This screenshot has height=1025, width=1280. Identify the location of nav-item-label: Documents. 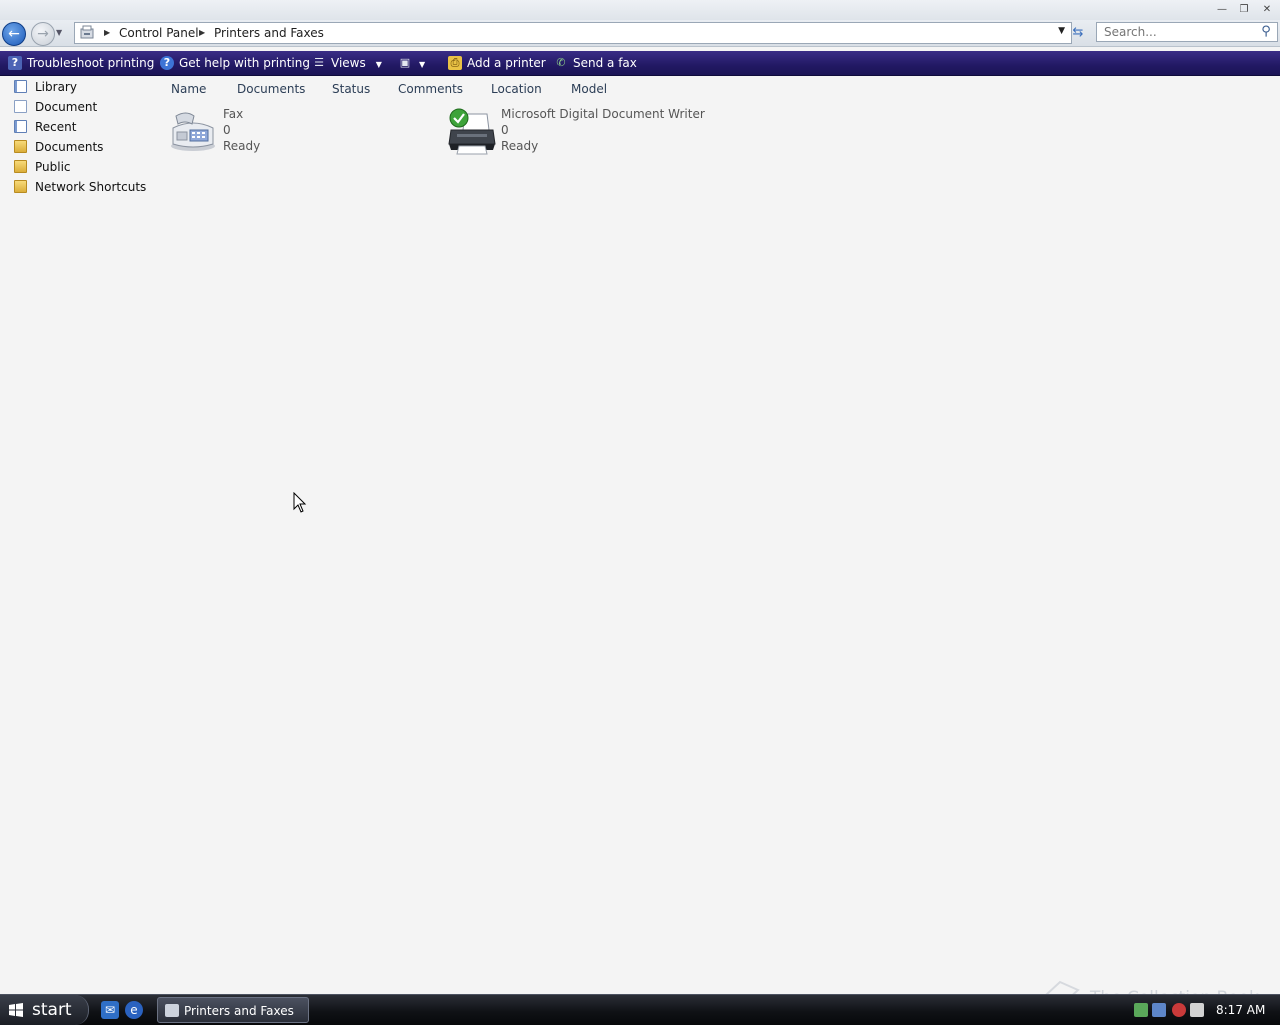
(69, 147).